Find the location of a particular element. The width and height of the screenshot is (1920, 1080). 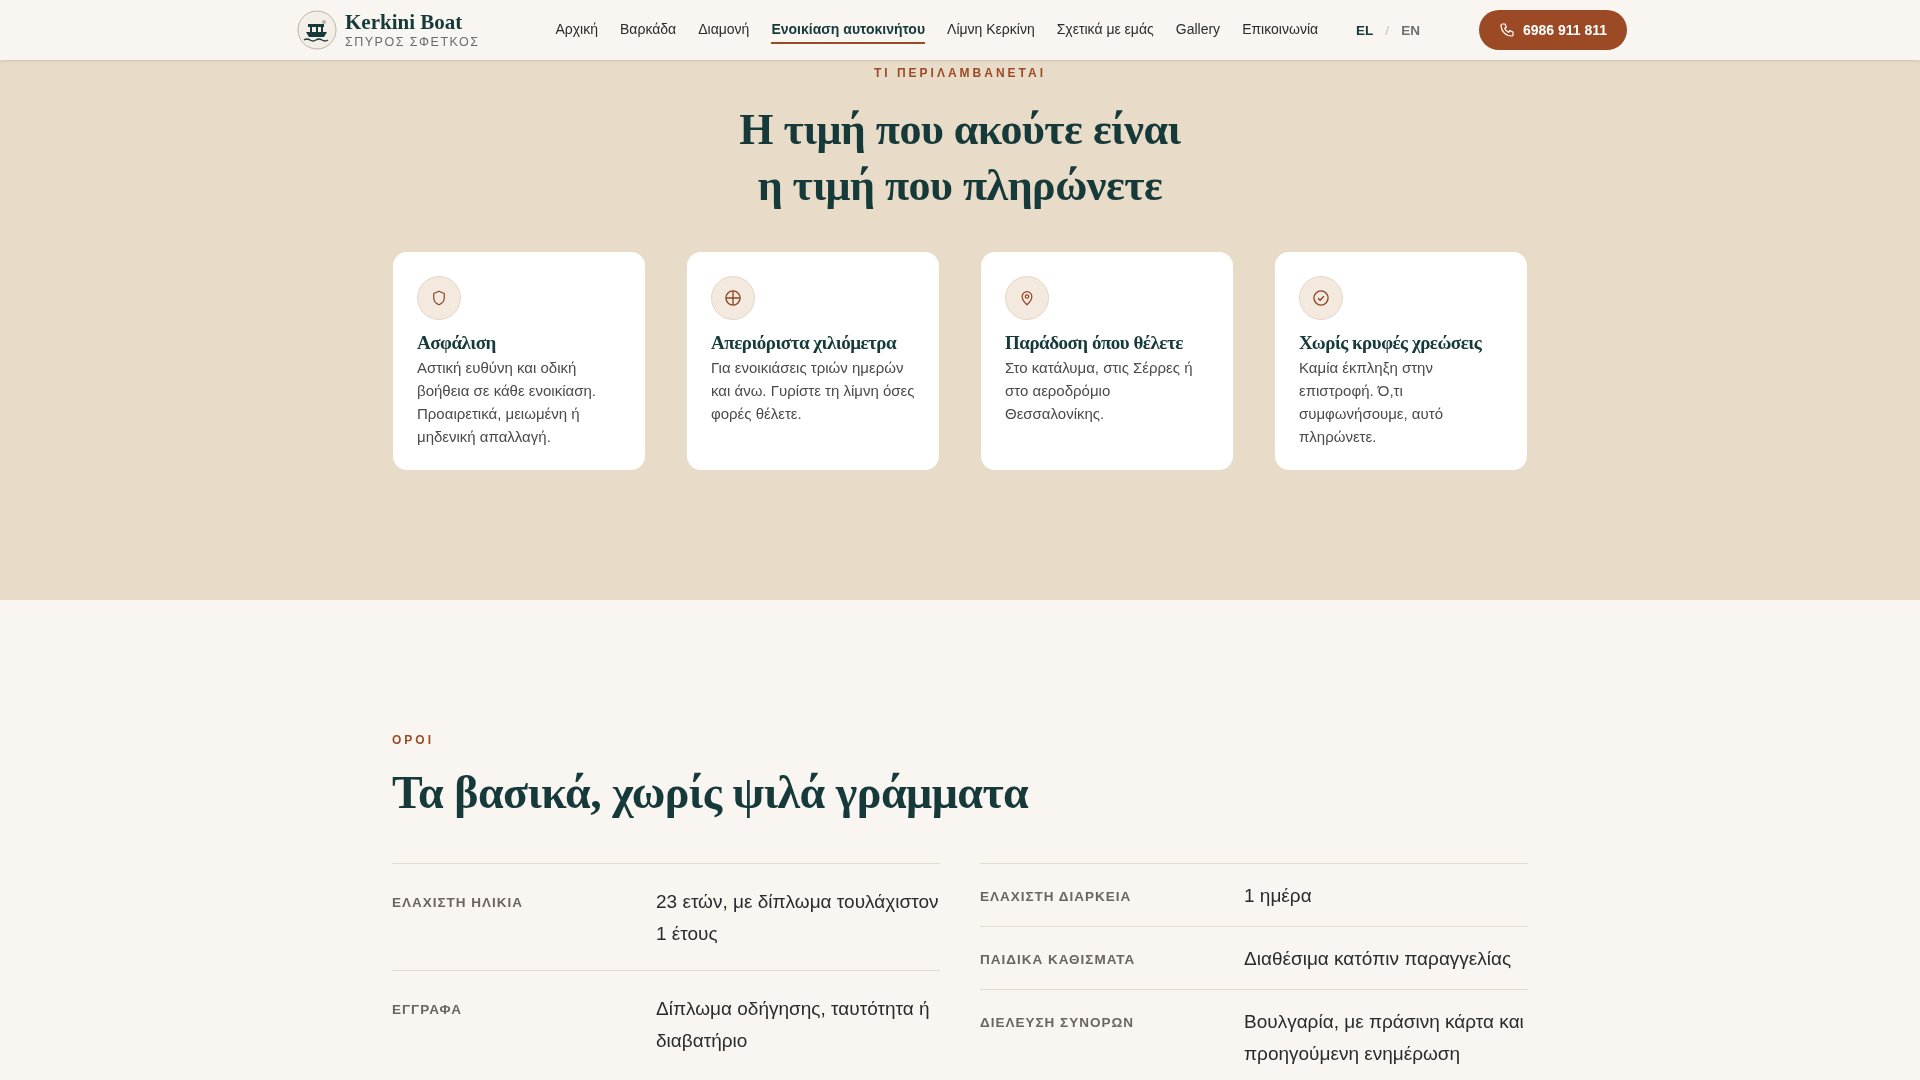

term-value: Δίπλωμα οδήγησης, ταυτότητα ή διαβατήριο is located at coordinates (793, 1025).